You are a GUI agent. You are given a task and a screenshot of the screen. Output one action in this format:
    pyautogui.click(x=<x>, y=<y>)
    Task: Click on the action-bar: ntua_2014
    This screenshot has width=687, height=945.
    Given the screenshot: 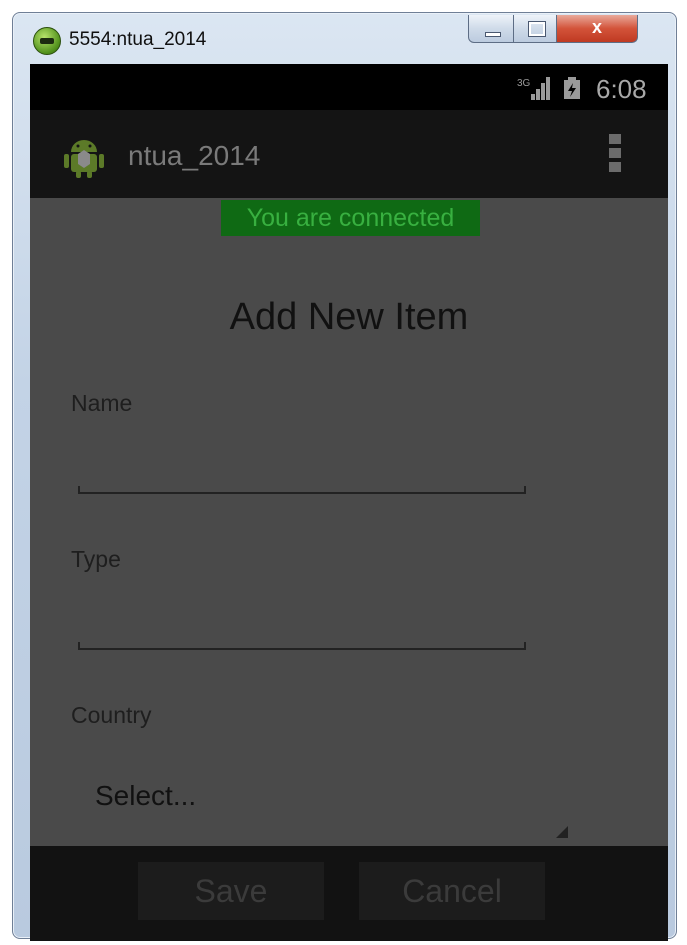 What is the action you would take?
    pyautogui.click(x=349, y=154)
    